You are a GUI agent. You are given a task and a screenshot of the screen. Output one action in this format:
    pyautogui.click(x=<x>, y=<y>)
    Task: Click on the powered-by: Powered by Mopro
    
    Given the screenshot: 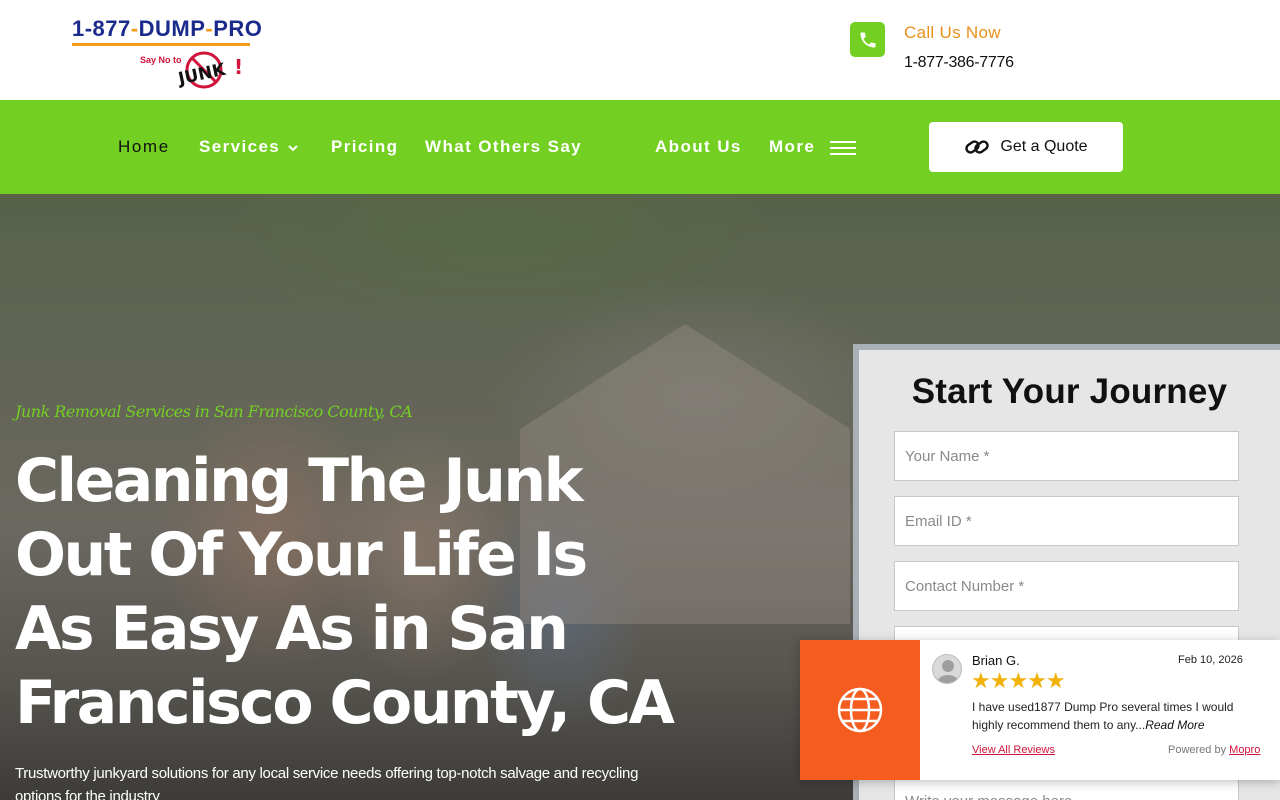 What is the action you would take?
    pyautogui.click(x=1214, y=750)
    